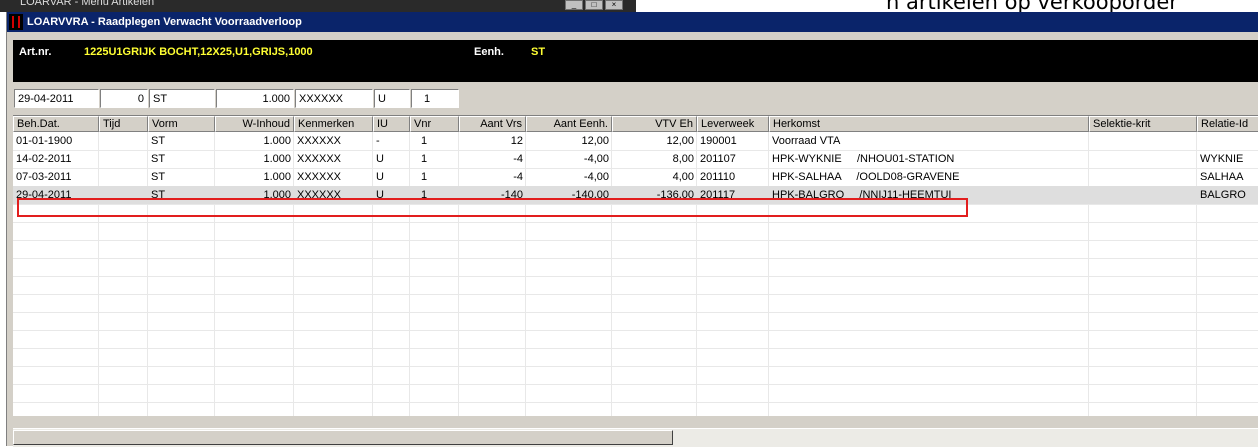 Image resolution: width=1258 pixels, height=447 pixels. Describe the element at coordinates (35, 52) in the screenshot. I see `article-label: Art.nr.` at that location.